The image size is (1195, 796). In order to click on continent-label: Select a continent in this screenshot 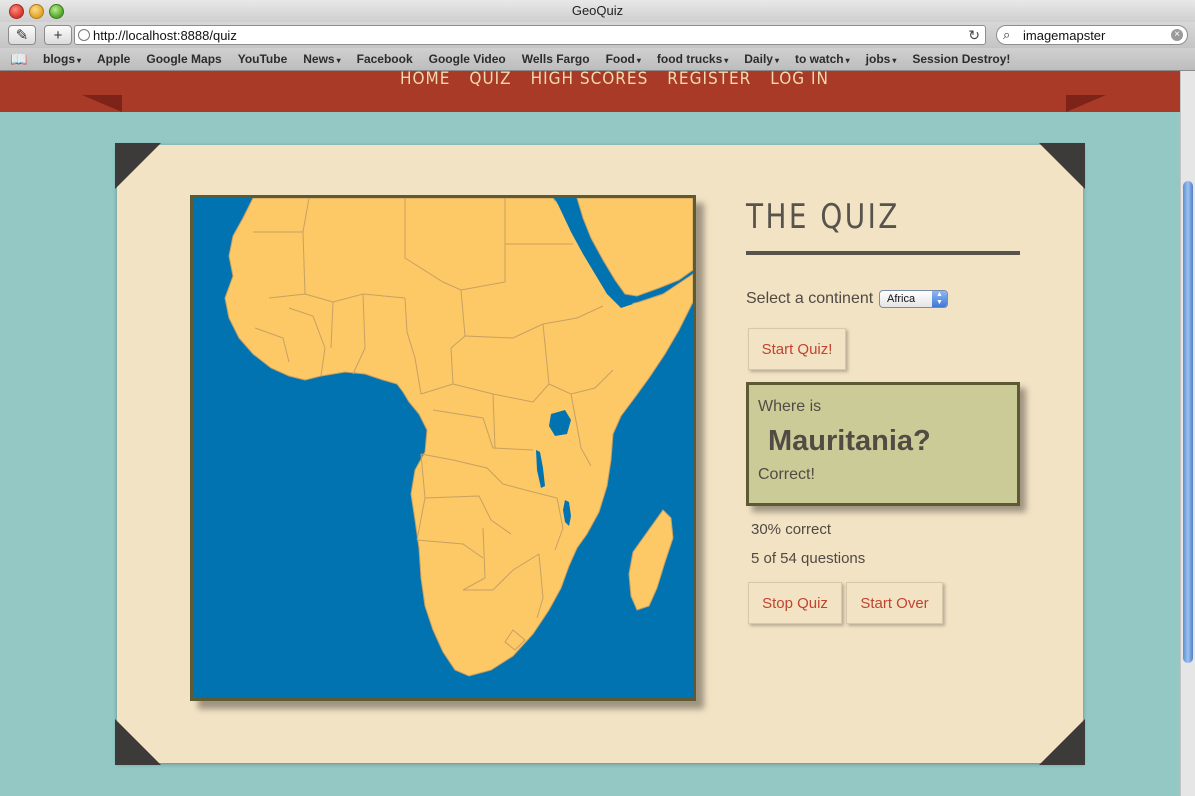, I will do `click(810, 298)`.